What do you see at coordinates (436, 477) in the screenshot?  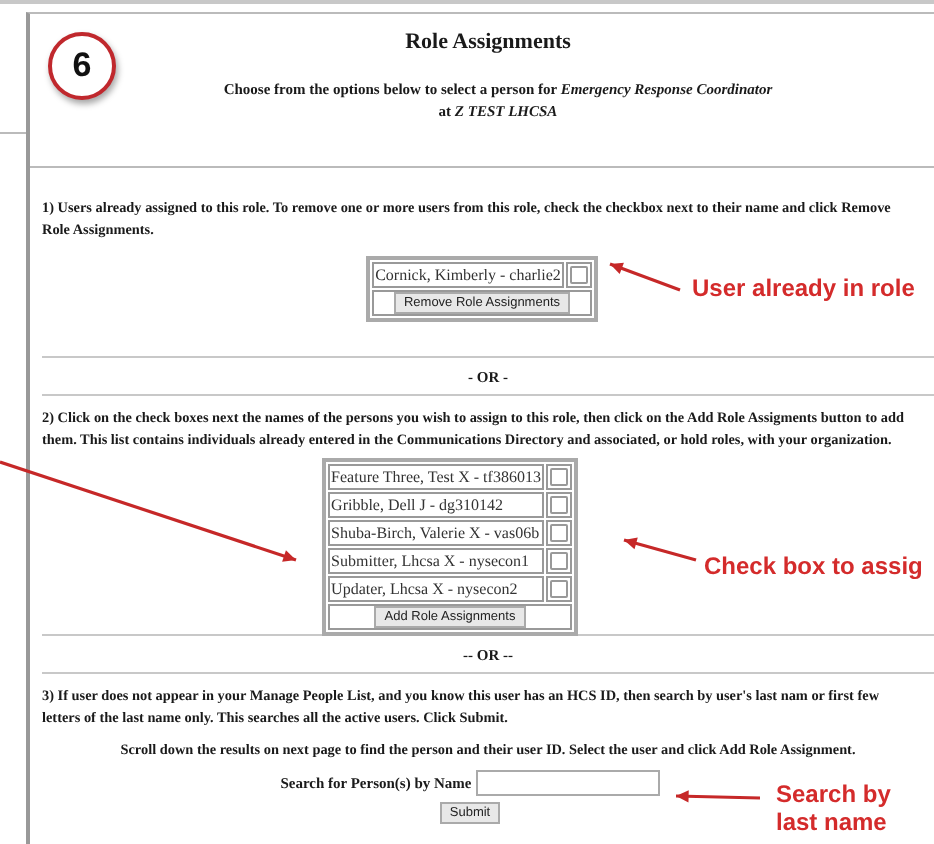 I see `person-name: Feature Three, Test X - tf386013` at bounding box center [436, 477].